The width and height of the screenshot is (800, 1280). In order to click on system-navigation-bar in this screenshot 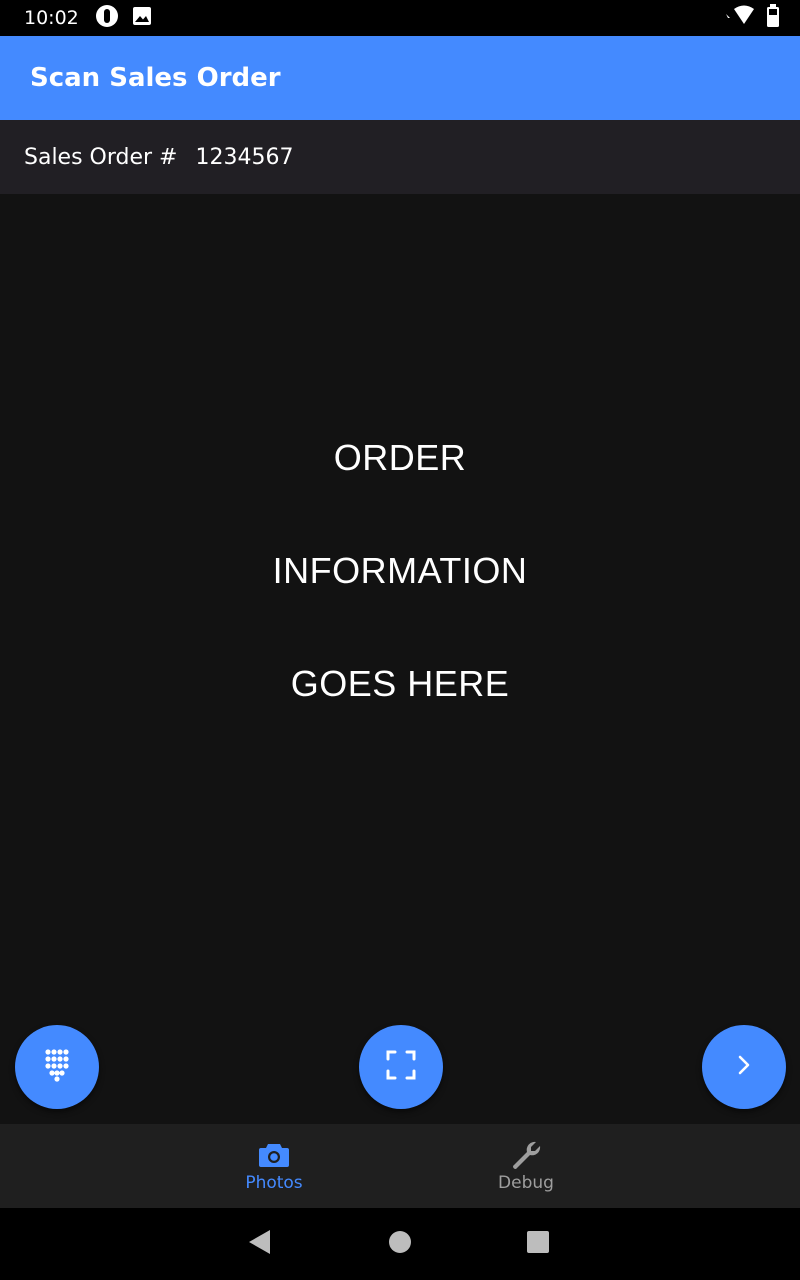, I will do `click(400, 1244)`.